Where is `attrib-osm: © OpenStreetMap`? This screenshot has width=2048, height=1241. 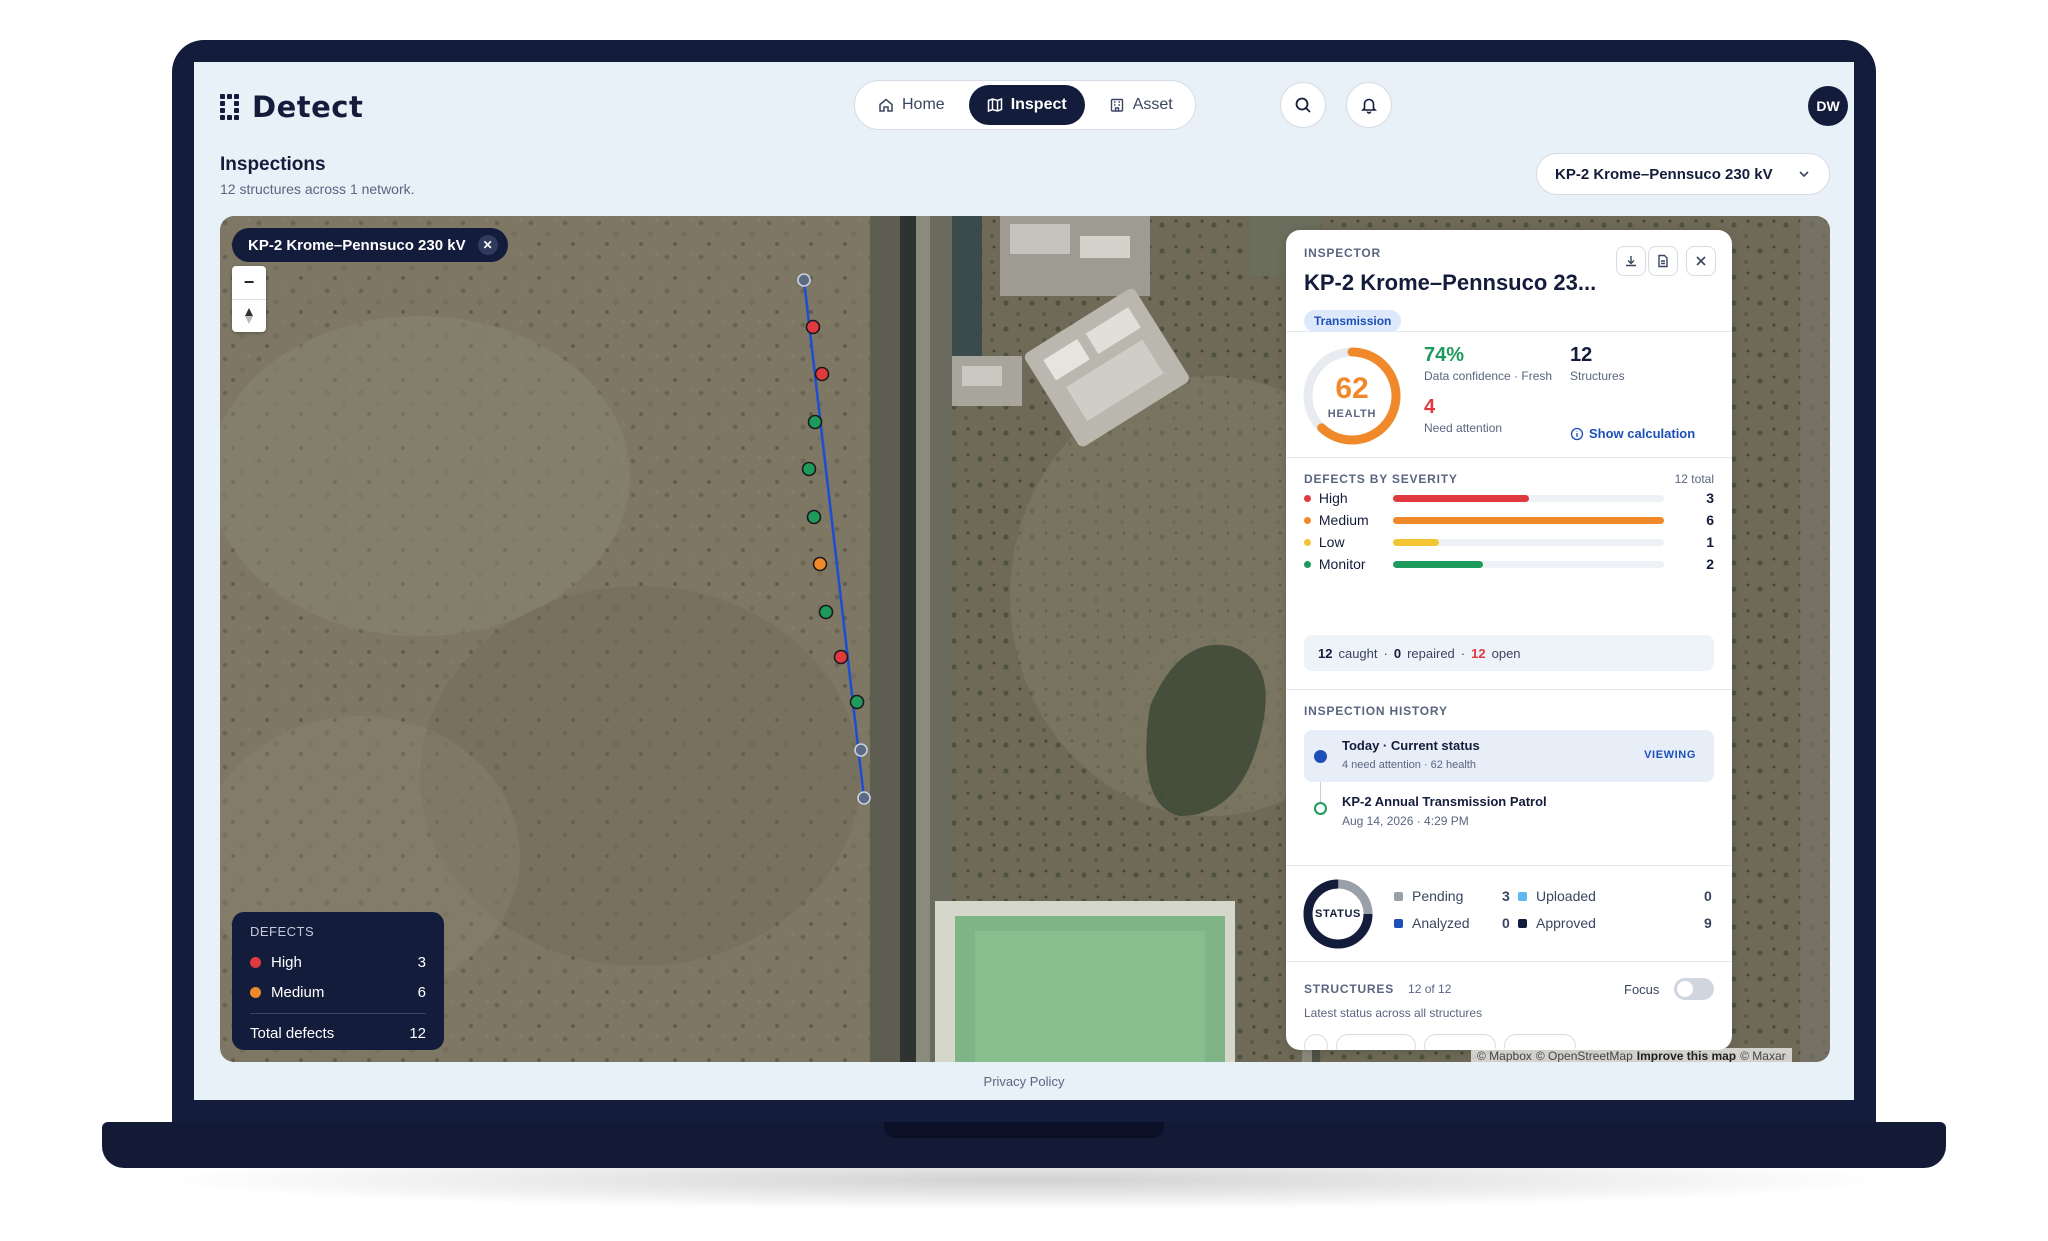 attrib-osm: © OpenStreetMap is located at coordinates (1584, 1055).